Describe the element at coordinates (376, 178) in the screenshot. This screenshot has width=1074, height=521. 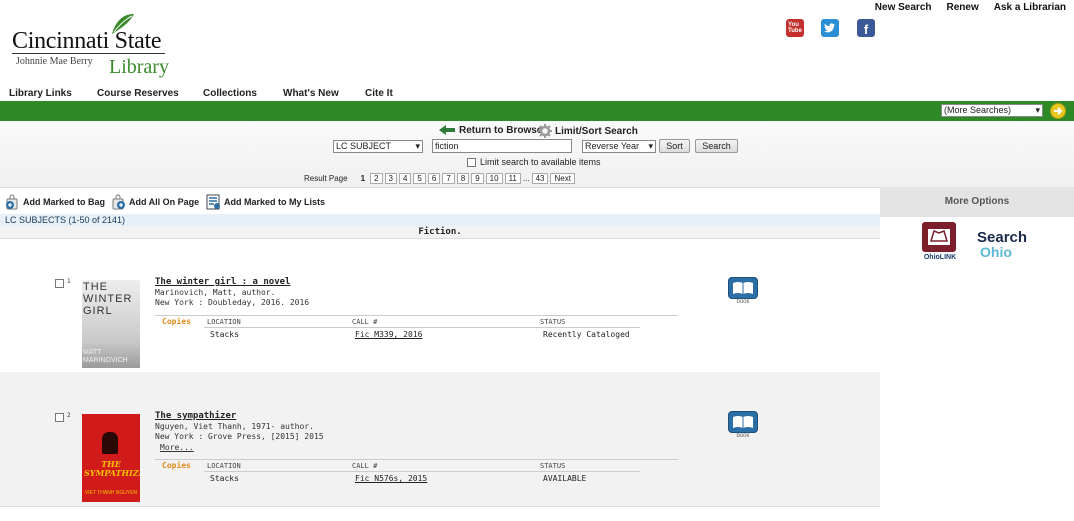
I see `pager-page: 2` at that location.